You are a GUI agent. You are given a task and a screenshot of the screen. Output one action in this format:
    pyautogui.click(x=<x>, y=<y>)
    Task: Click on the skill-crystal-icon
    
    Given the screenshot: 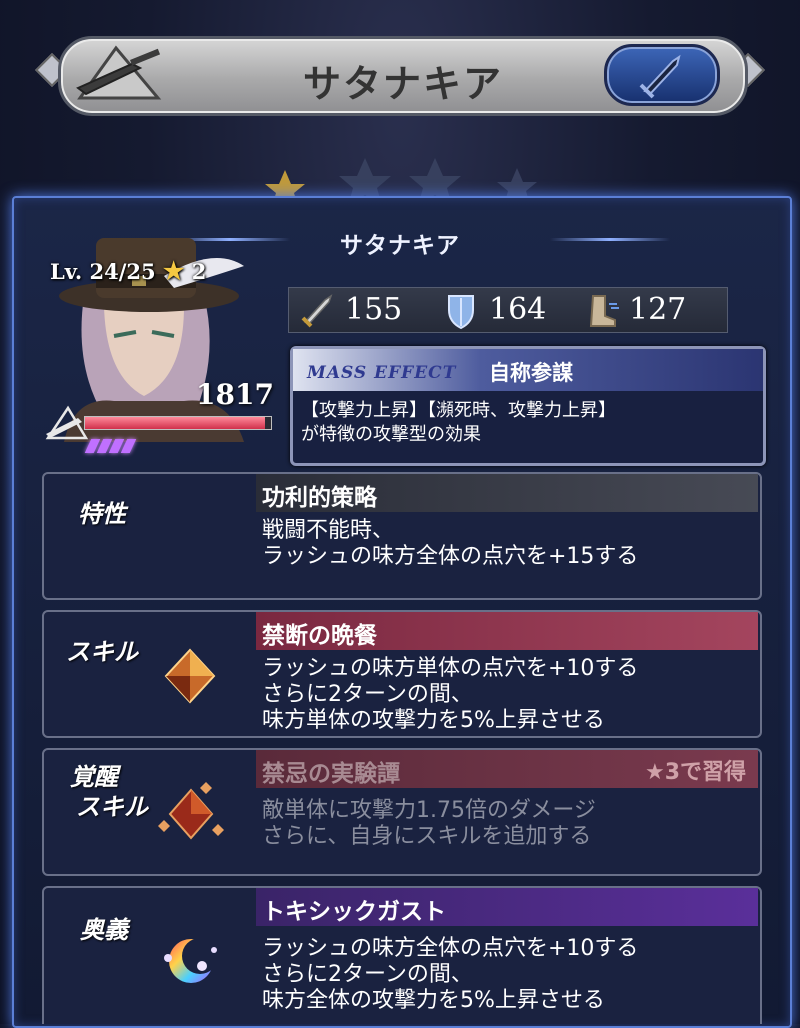 What is the action you would take?
    pyautogui.click(x=190, y=678)
    